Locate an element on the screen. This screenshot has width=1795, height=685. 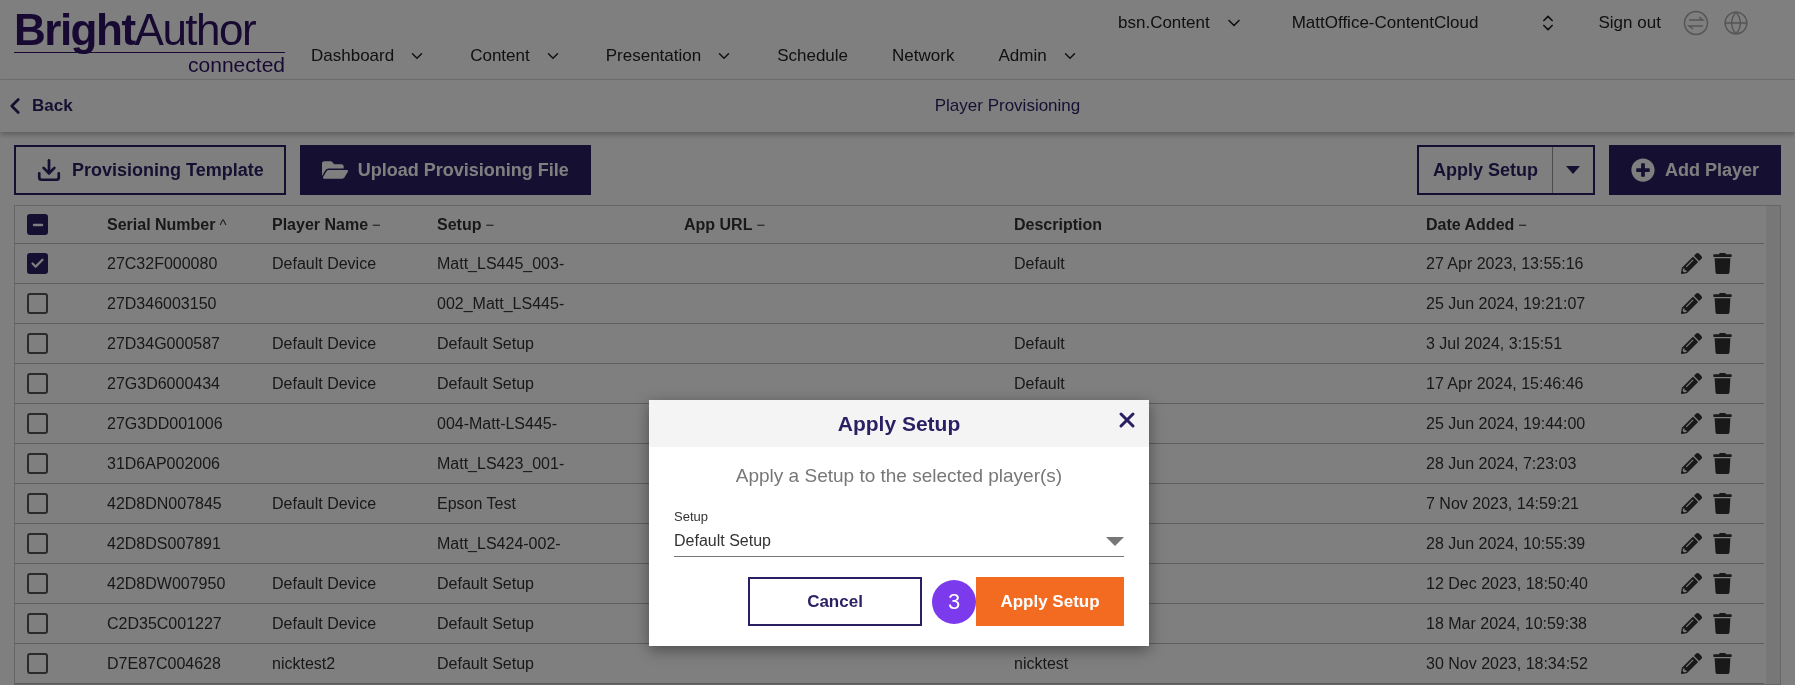
column-header: Description is located at coordinates (1208, 224).